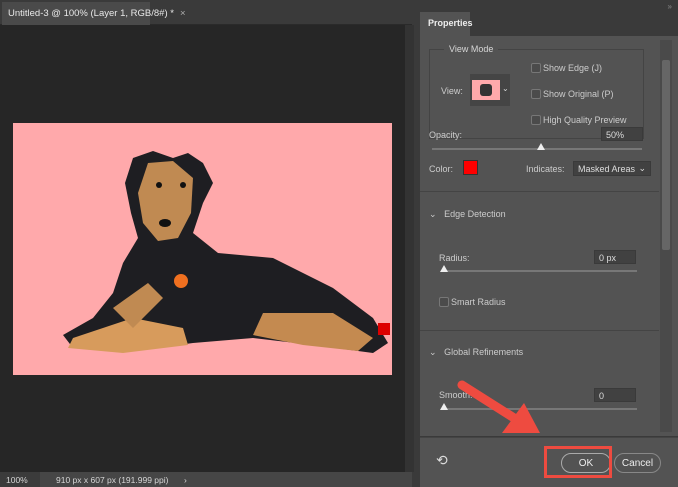 The height and width of the screenshot is (487, 678). I want to click on smooth-slider-thumb, so click(444, 406).